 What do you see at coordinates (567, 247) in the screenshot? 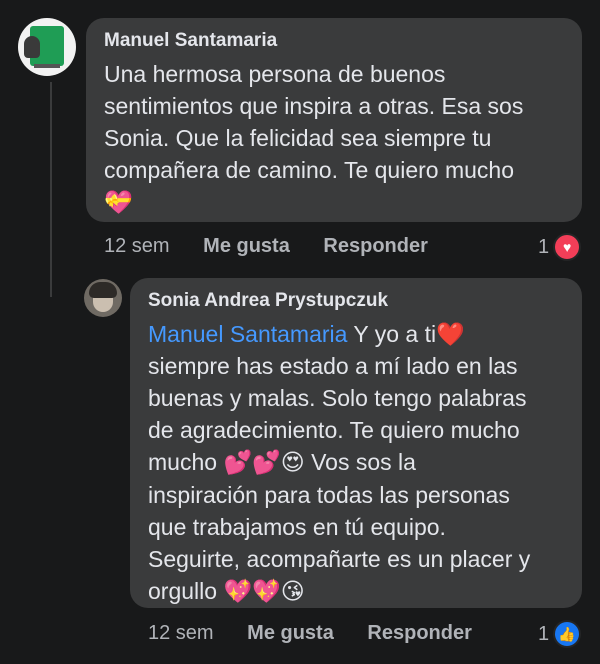
I see `heart-reaction-icon: ♥` at bounding box center [567, 247].